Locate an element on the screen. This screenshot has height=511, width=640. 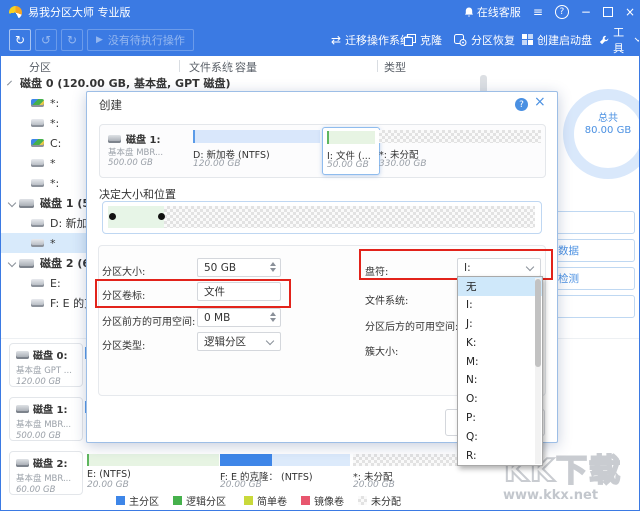
tools-button: 工具 is located at coordinates (619, 39).